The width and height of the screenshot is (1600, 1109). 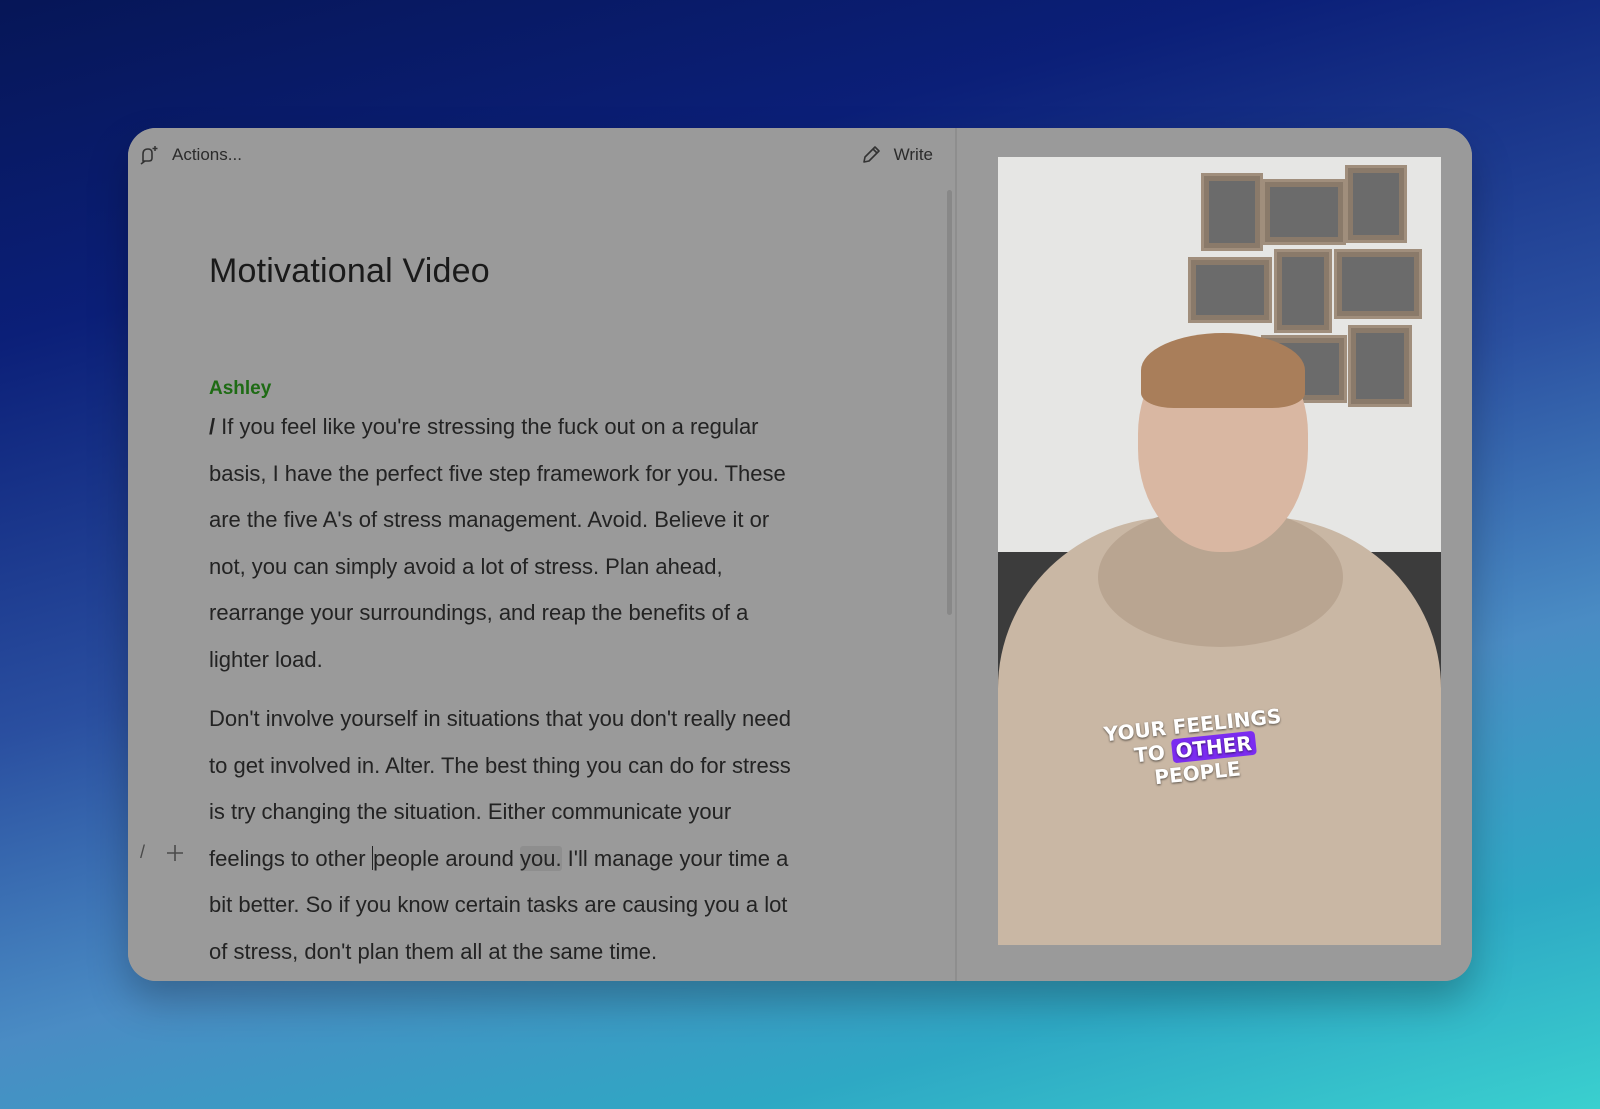 I want to click on video-person-hair, so click(x=1223, y=370).